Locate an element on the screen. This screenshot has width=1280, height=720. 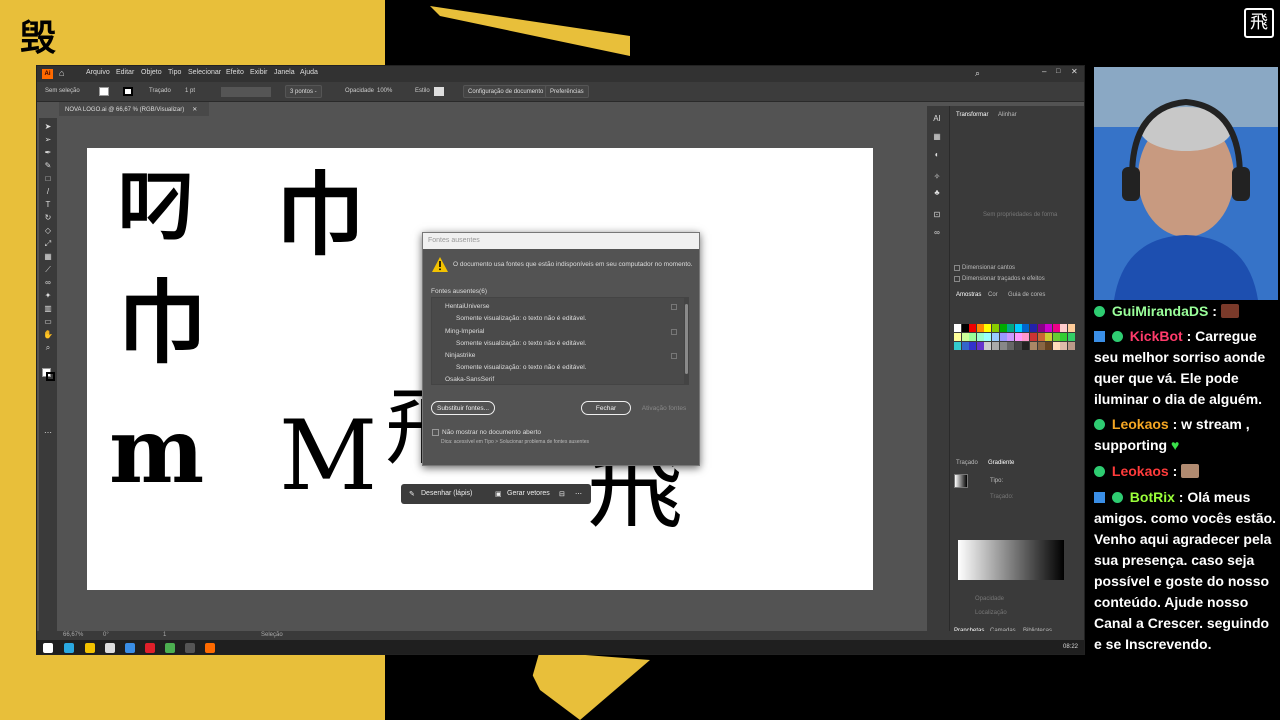
close-tab-icon: ✕ is located at coordinates (194, 110).